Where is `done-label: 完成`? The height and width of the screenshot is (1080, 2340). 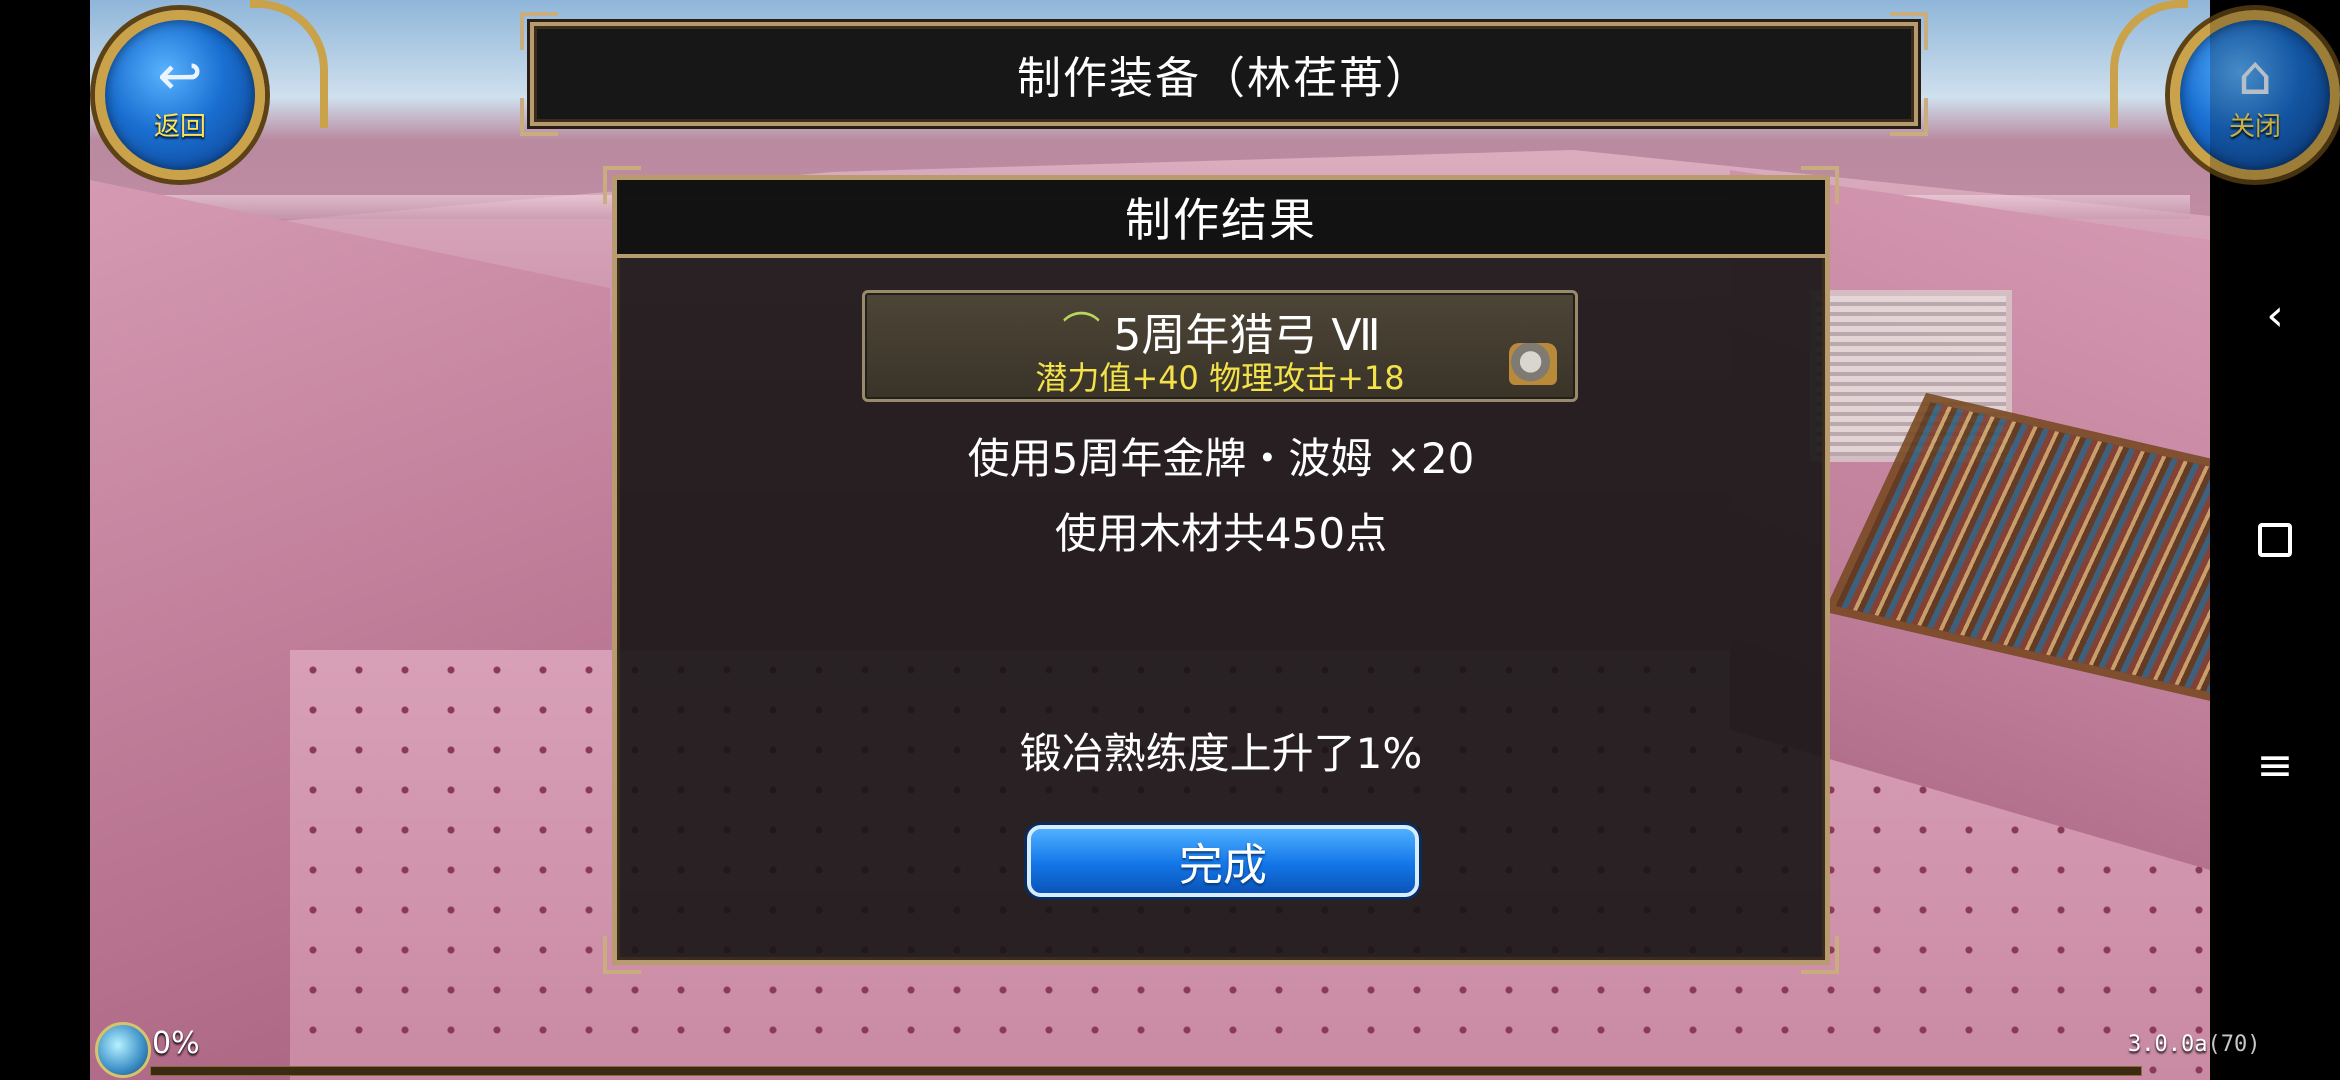
done-label: 完成 is located at coordinates (1223, 865).